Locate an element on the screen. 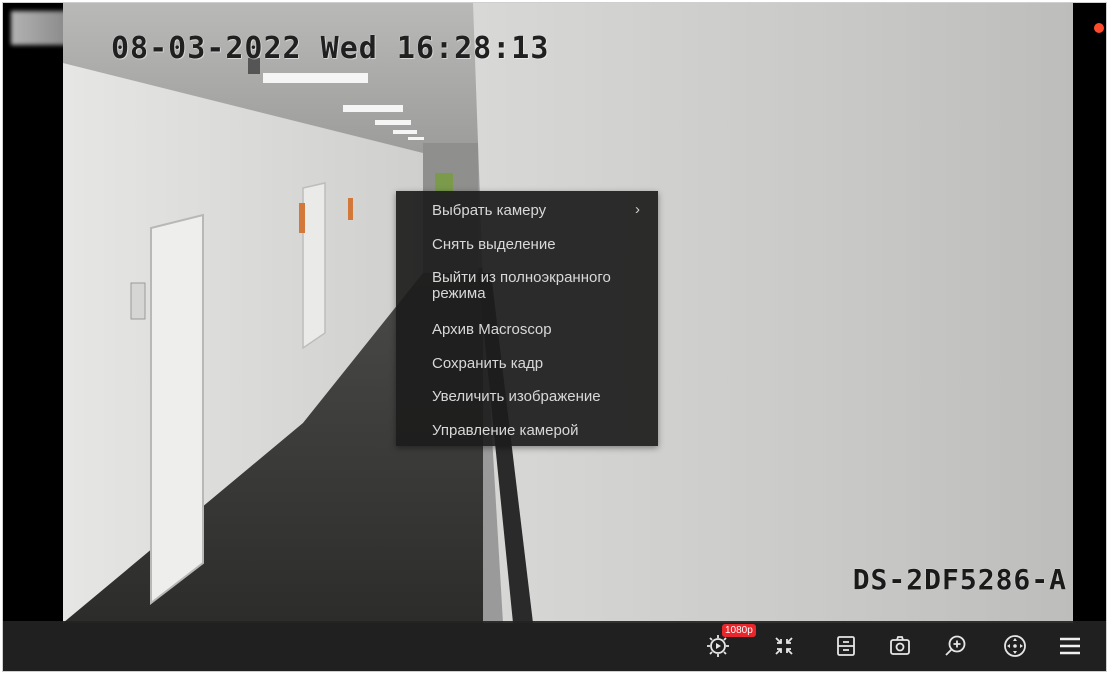  zoom-in-icon is located at coordinates (955, 645).